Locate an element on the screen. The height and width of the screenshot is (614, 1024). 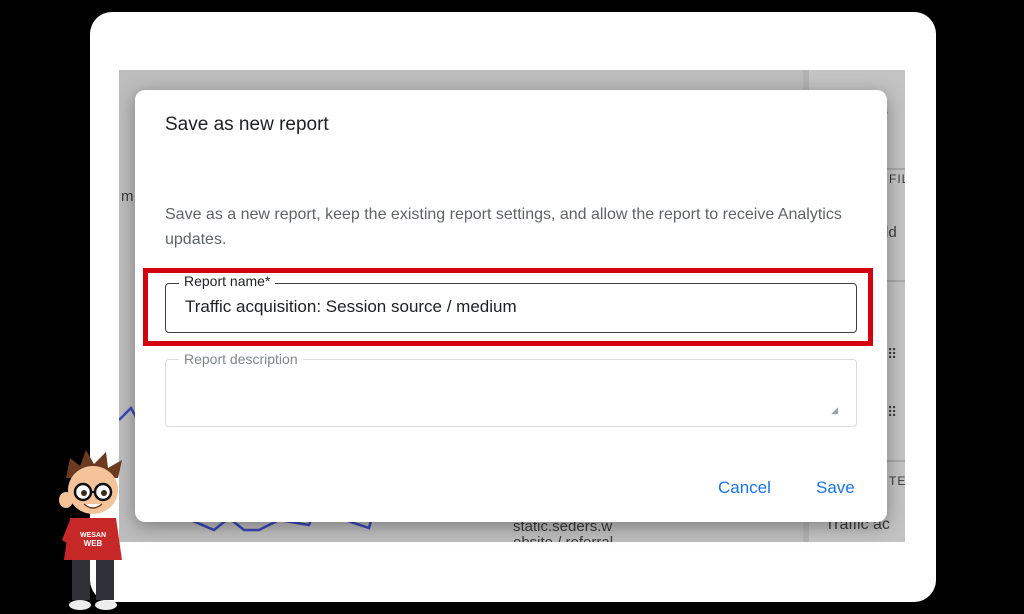
resize-handle-icon: ◢ is located at coordinates (834, 410).